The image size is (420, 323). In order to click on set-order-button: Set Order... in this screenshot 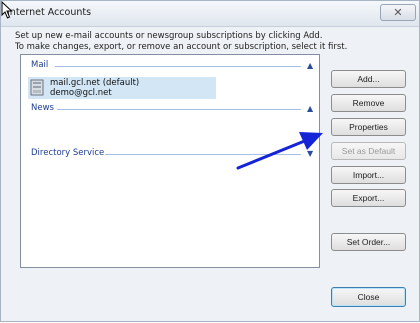, I will do `click(368, 242)`.